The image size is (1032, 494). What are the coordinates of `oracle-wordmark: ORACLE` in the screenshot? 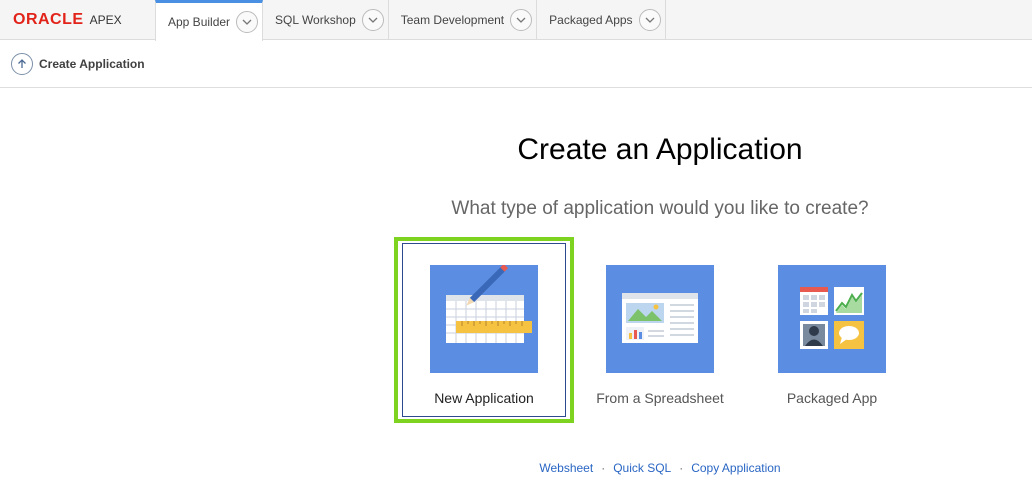 It's located at (48, 19).